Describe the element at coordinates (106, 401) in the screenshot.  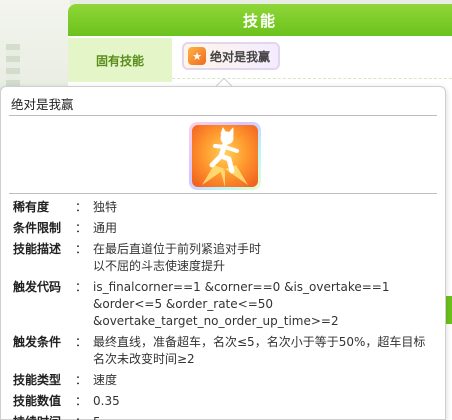
I see `info-value: 0.35` at that location.